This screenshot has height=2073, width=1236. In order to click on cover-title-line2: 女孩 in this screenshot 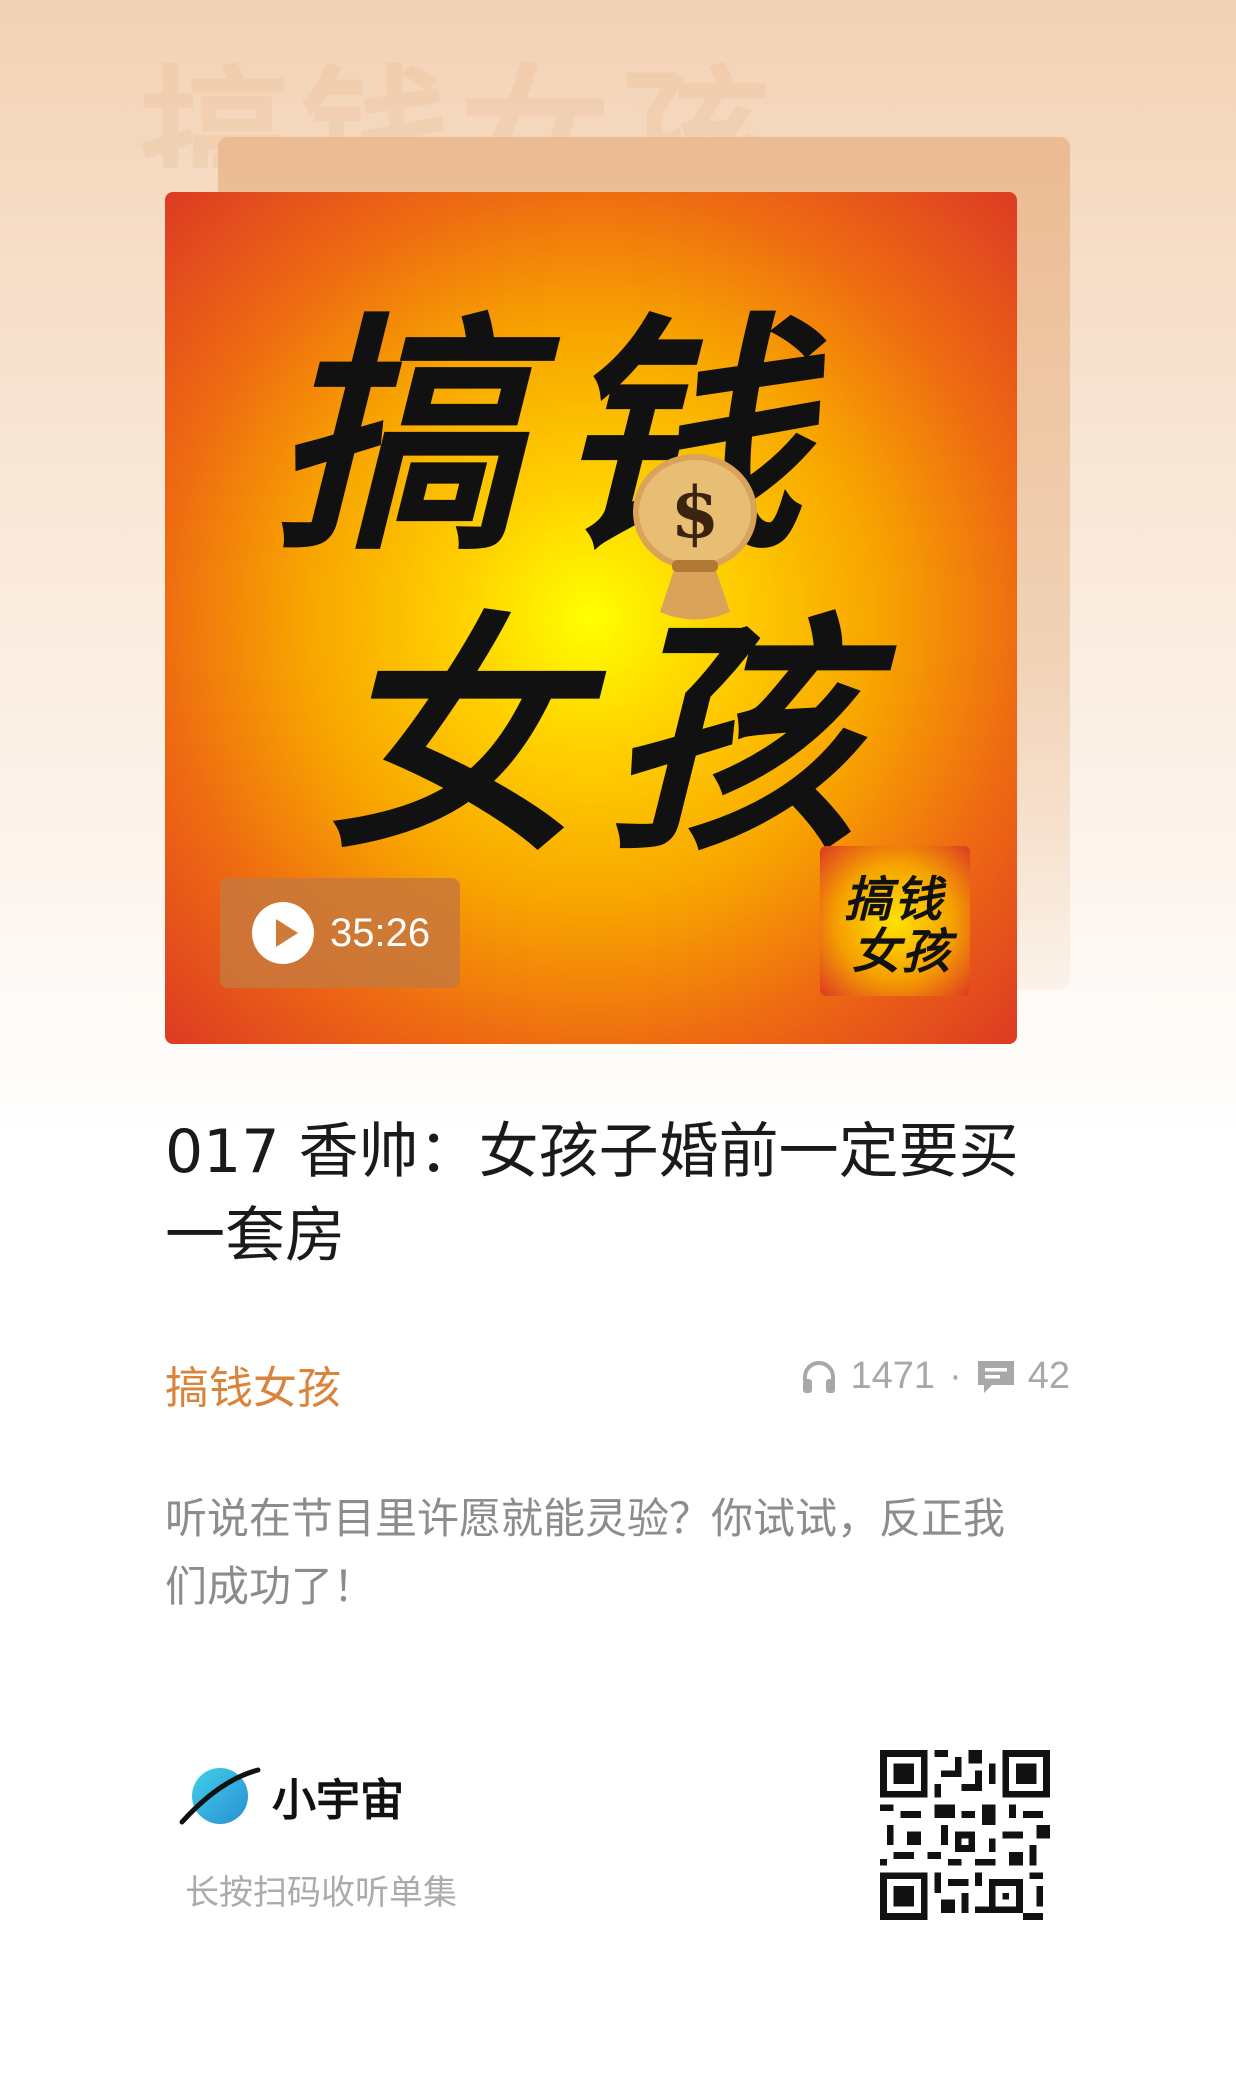, I will do `click(630, 737)`.